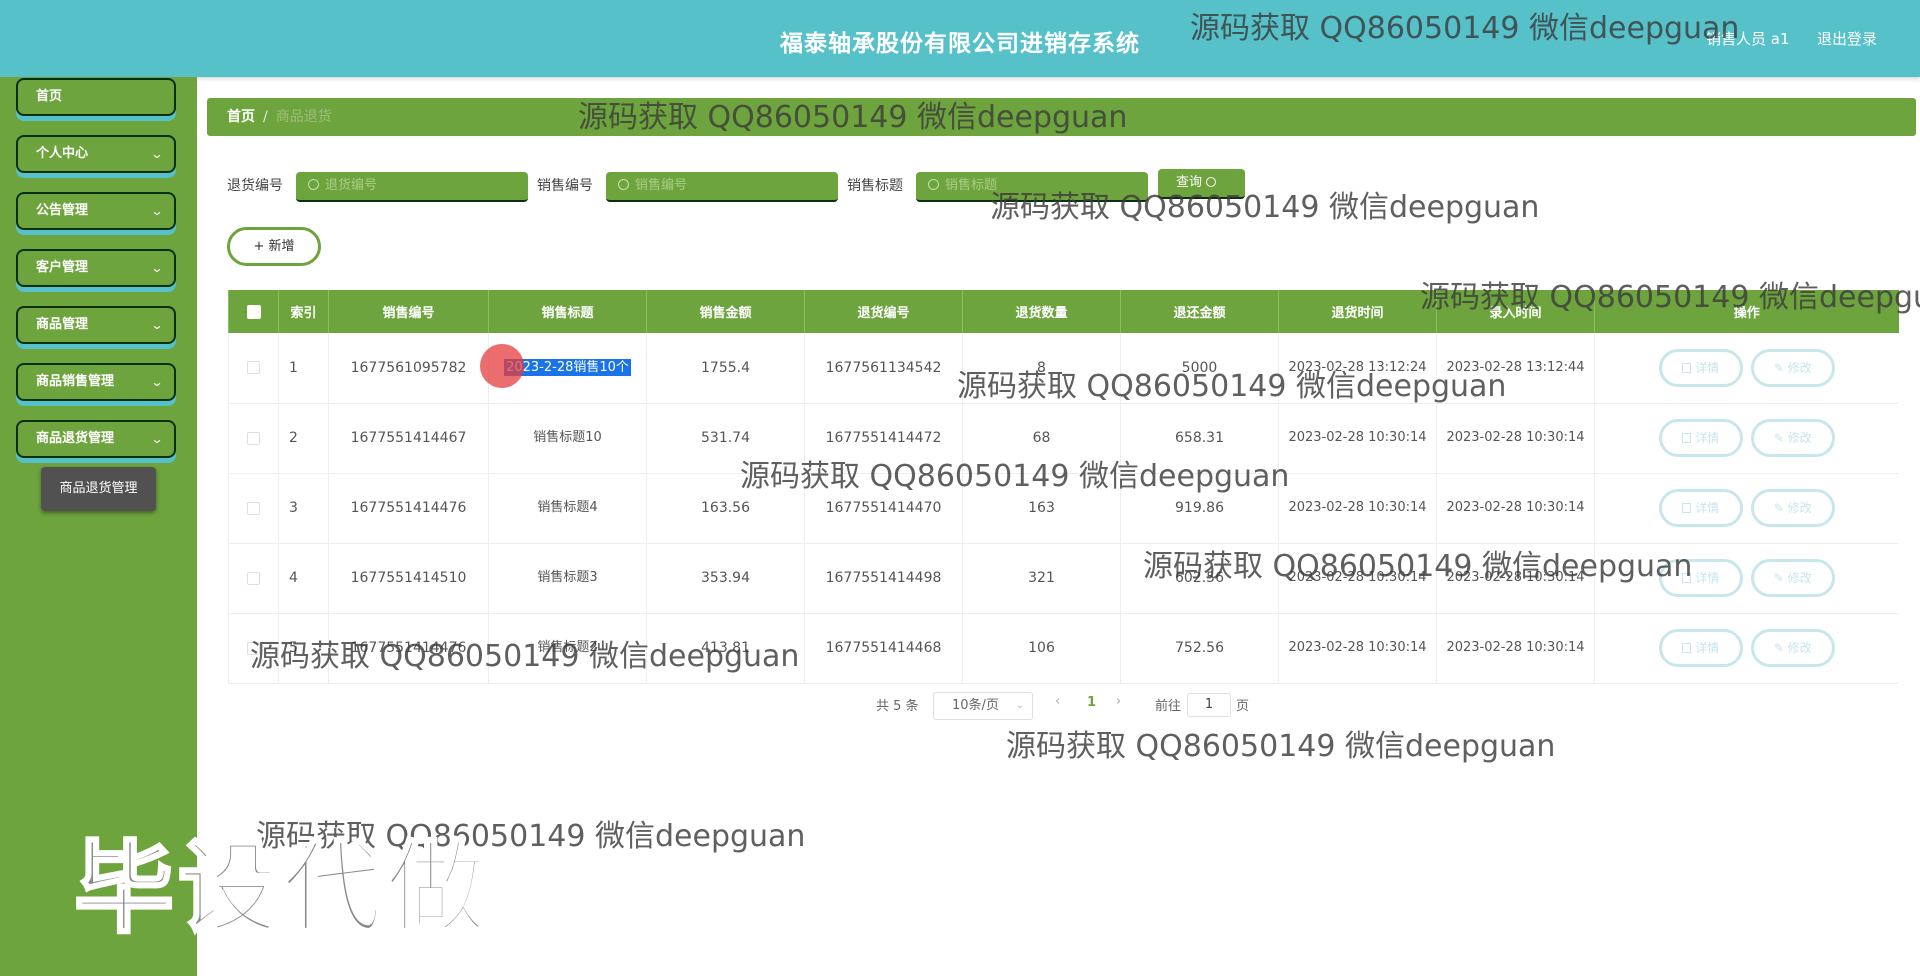 The image size is (1920, 976). What do you see at coordinates (1670, 297) in the screenshot?
I see `watermark: 源码获取 QQ86050149 微信deepgu` at bounding box center [1670, 297].